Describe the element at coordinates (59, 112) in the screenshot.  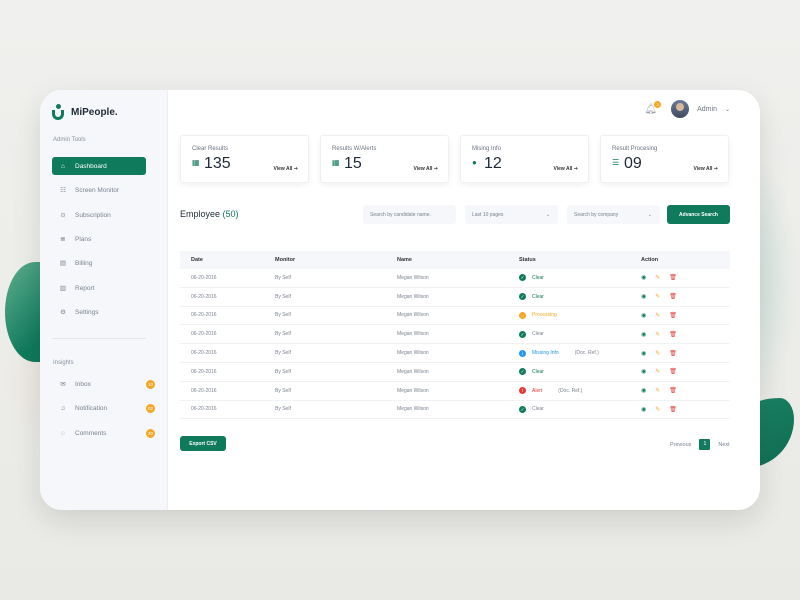
I see `logo-mark-icon` at that location.